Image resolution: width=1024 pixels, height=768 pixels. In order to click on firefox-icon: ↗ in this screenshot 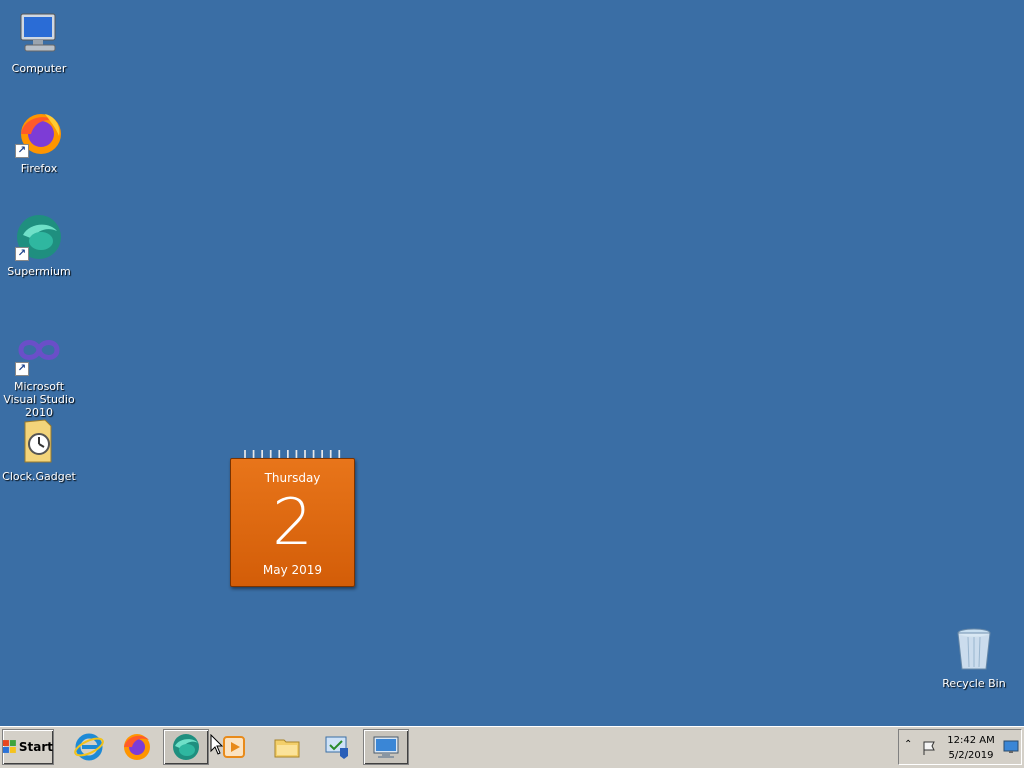, I will do `click(39, 134)`.